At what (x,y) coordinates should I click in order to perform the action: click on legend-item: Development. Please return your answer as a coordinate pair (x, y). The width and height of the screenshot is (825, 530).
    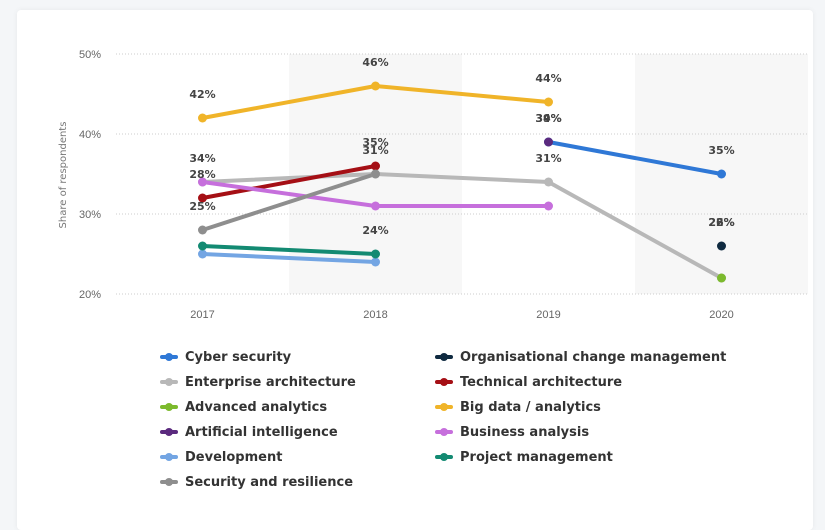
    Looking at the image, I should click on (297, 457).